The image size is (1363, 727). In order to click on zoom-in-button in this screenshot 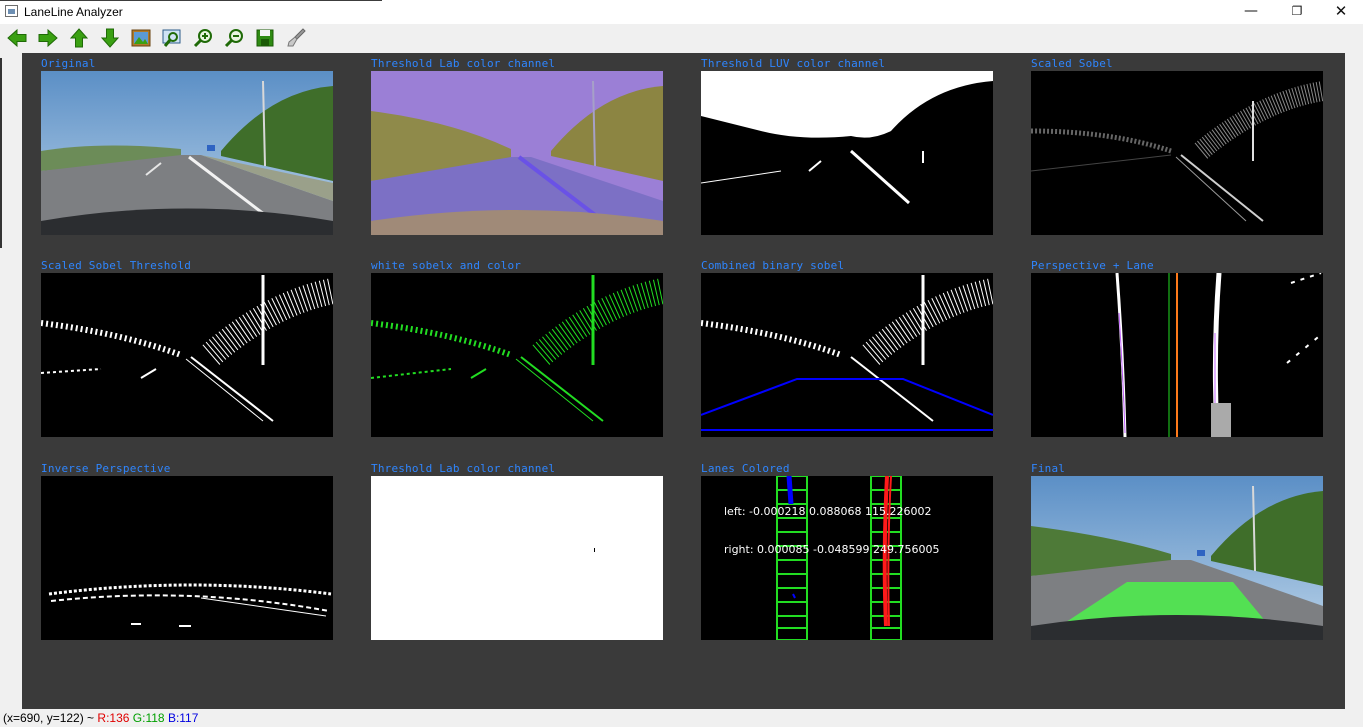, I will do `click(203, 38)`.